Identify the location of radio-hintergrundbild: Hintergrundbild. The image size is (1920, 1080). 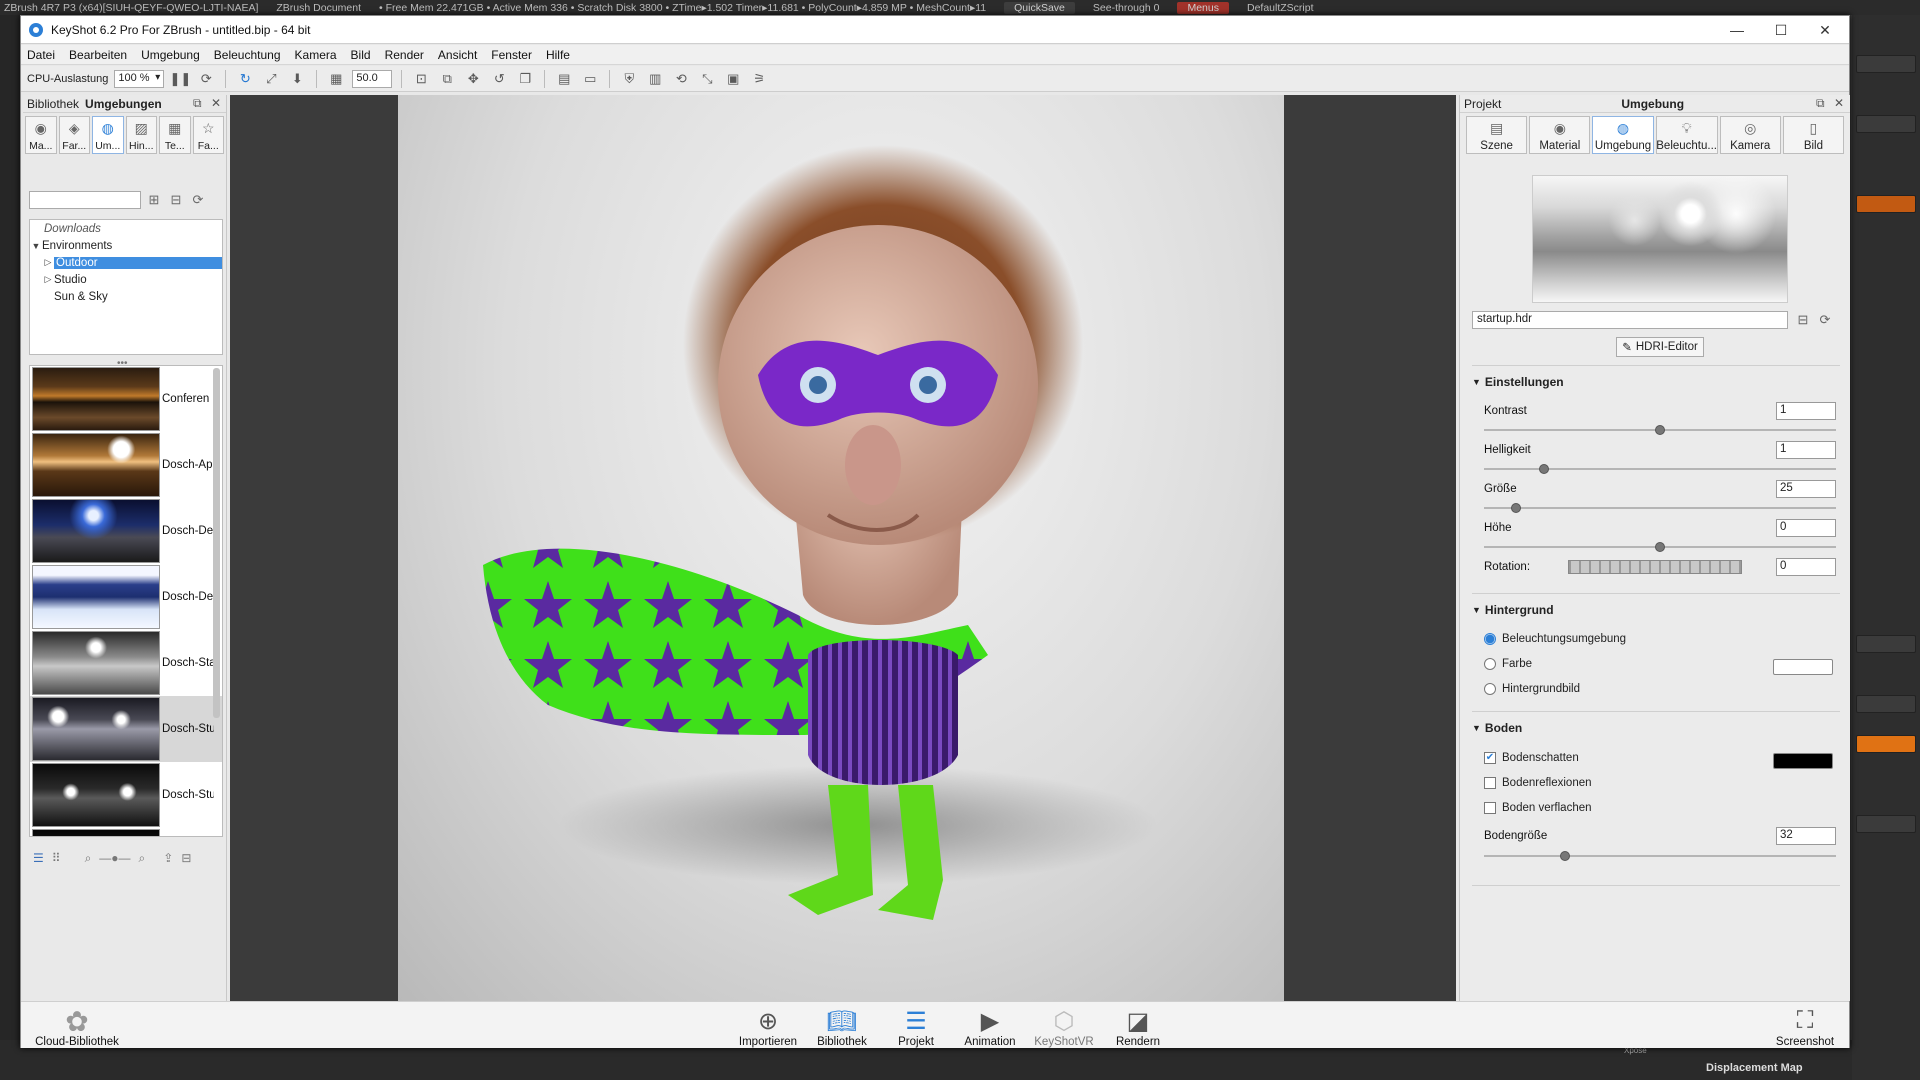
(1532, 689).